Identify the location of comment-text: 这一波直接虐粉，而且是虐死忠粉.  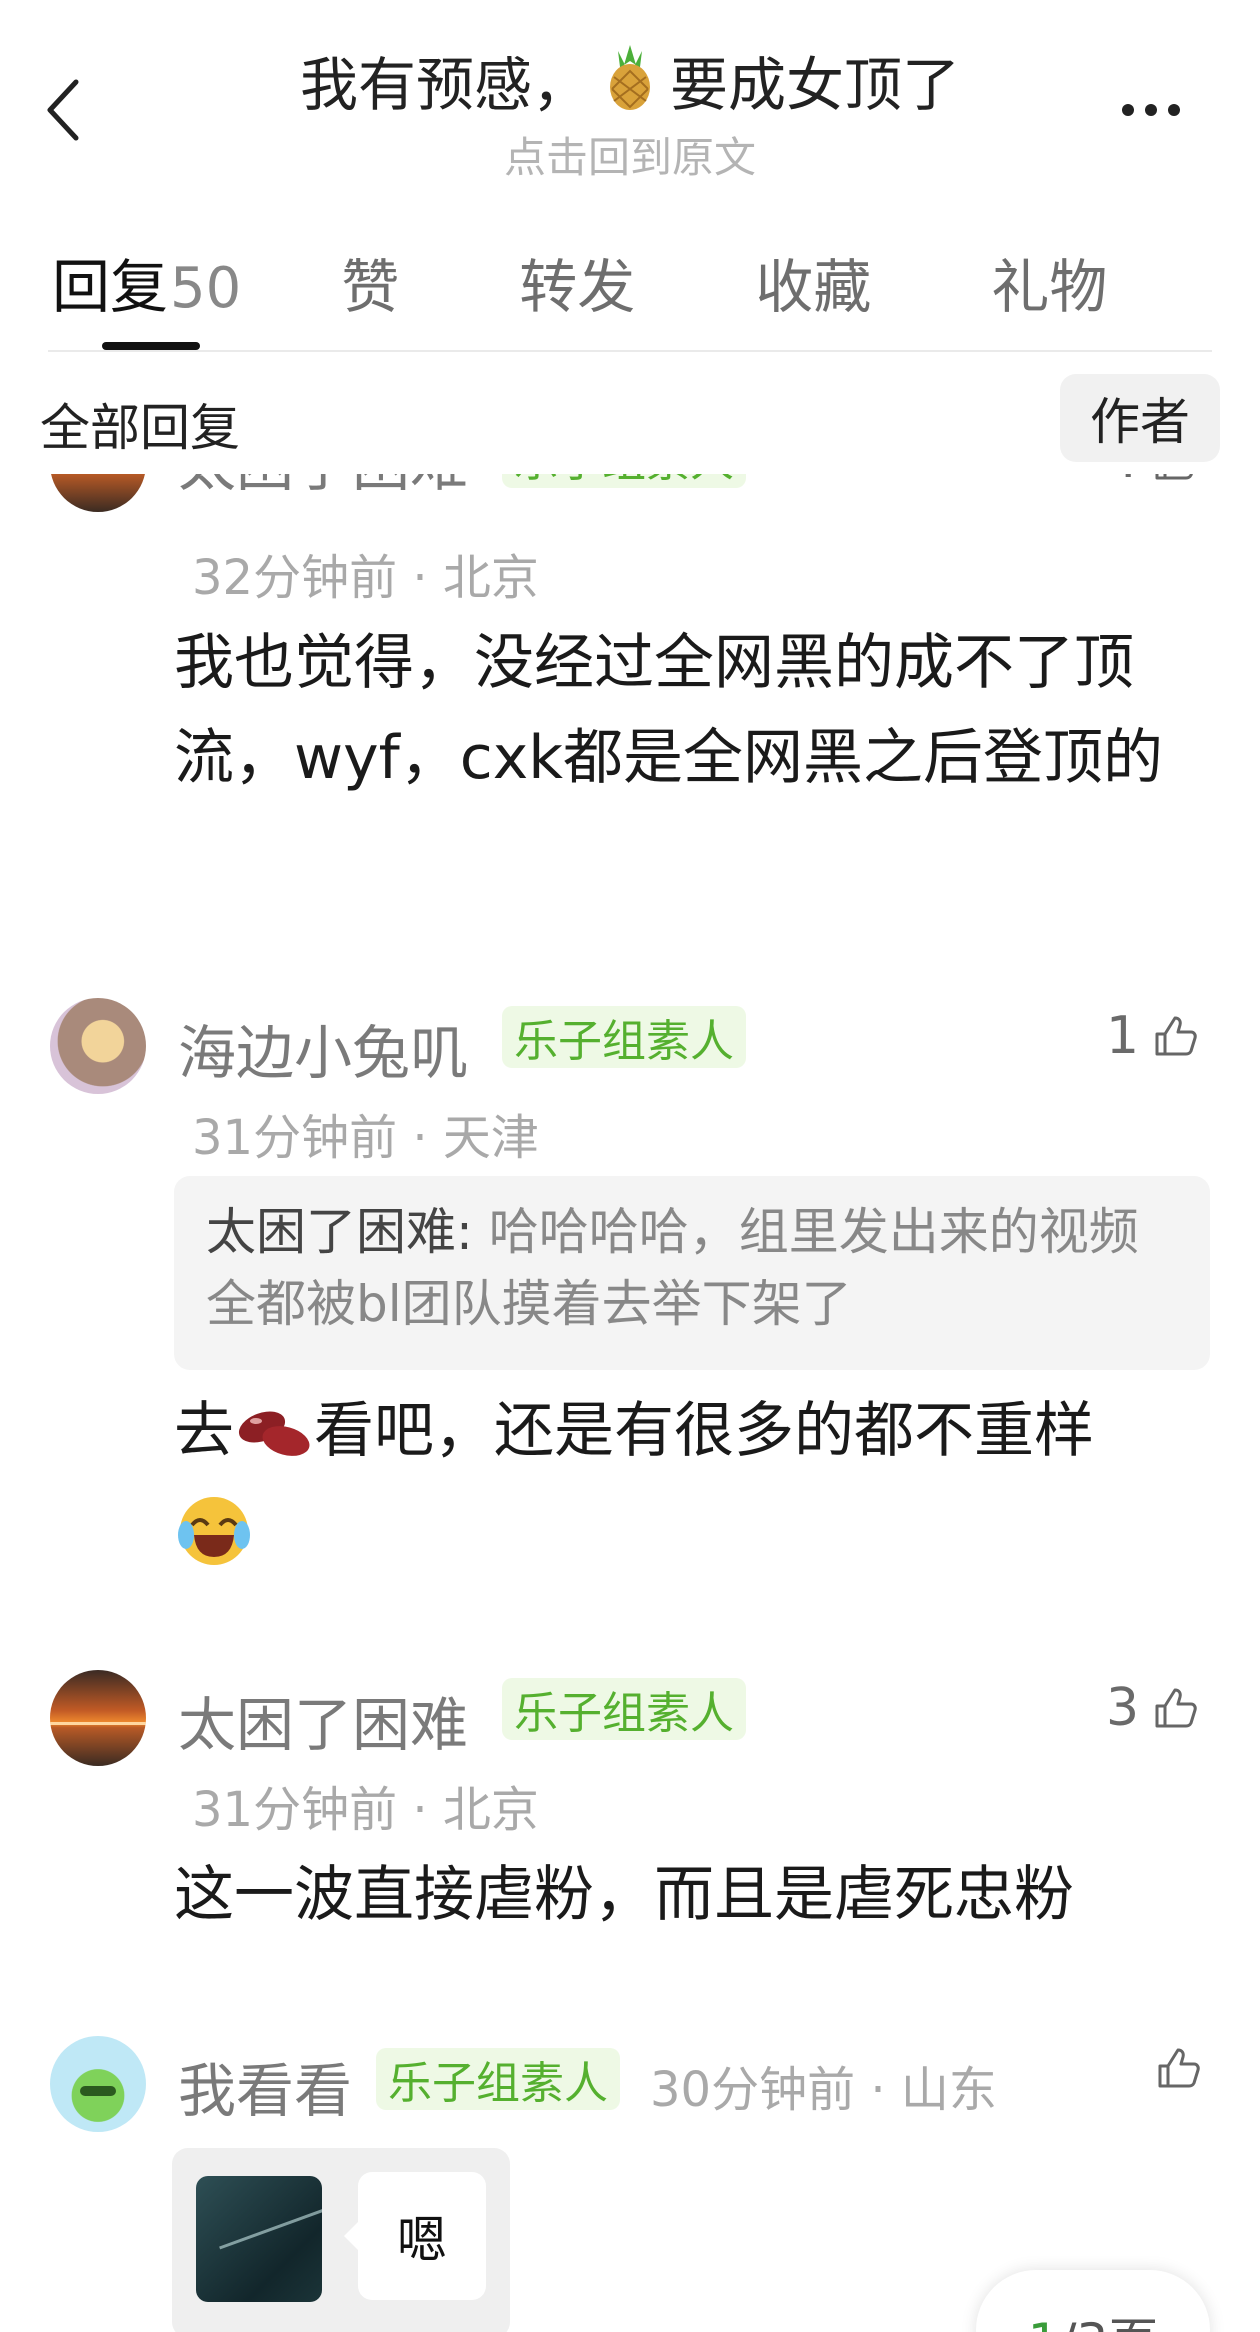
(624, 1895).